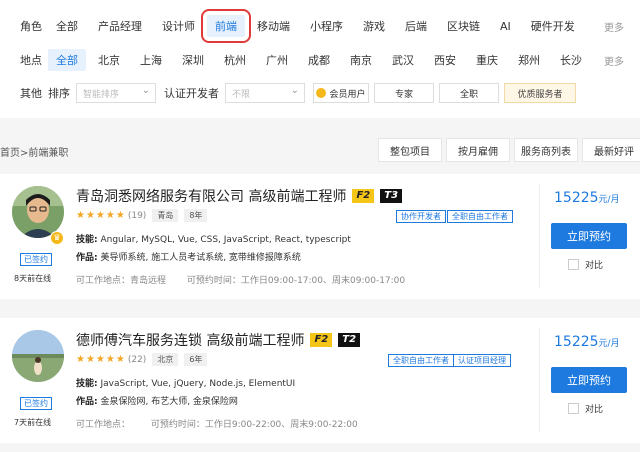  I want to click on availability-line: 可工作地点： 可预约时间：工作日9:00-22:00、周末9:00-22:00, so click(217, 423).